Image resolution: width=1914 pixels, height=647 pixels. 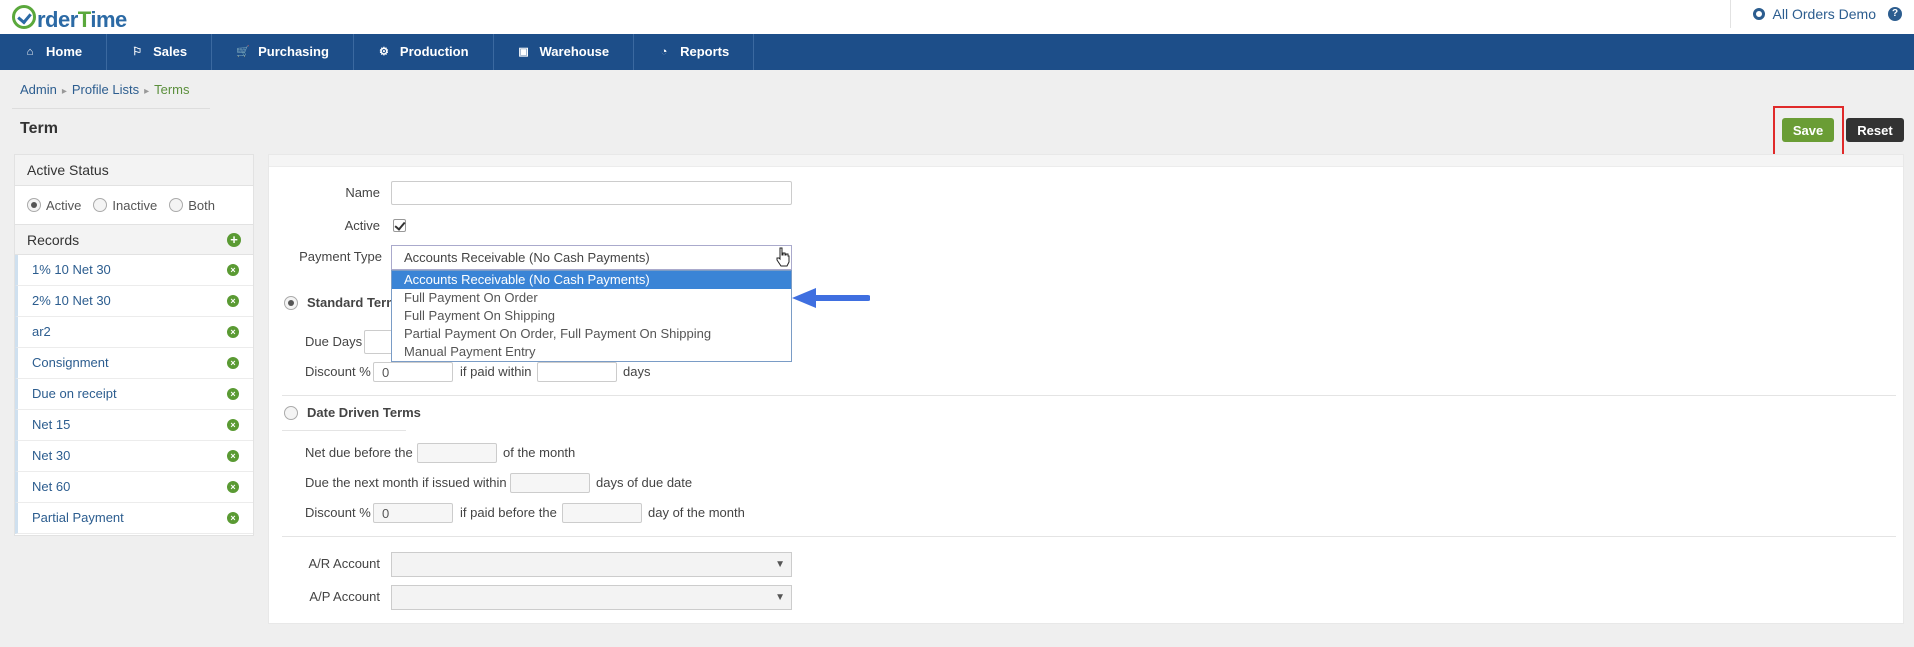 What do you see at coordinates (71, 300) in the screenshot?
I see `record-label: 2% 10 Net 30` at bounding box center [71, 300].